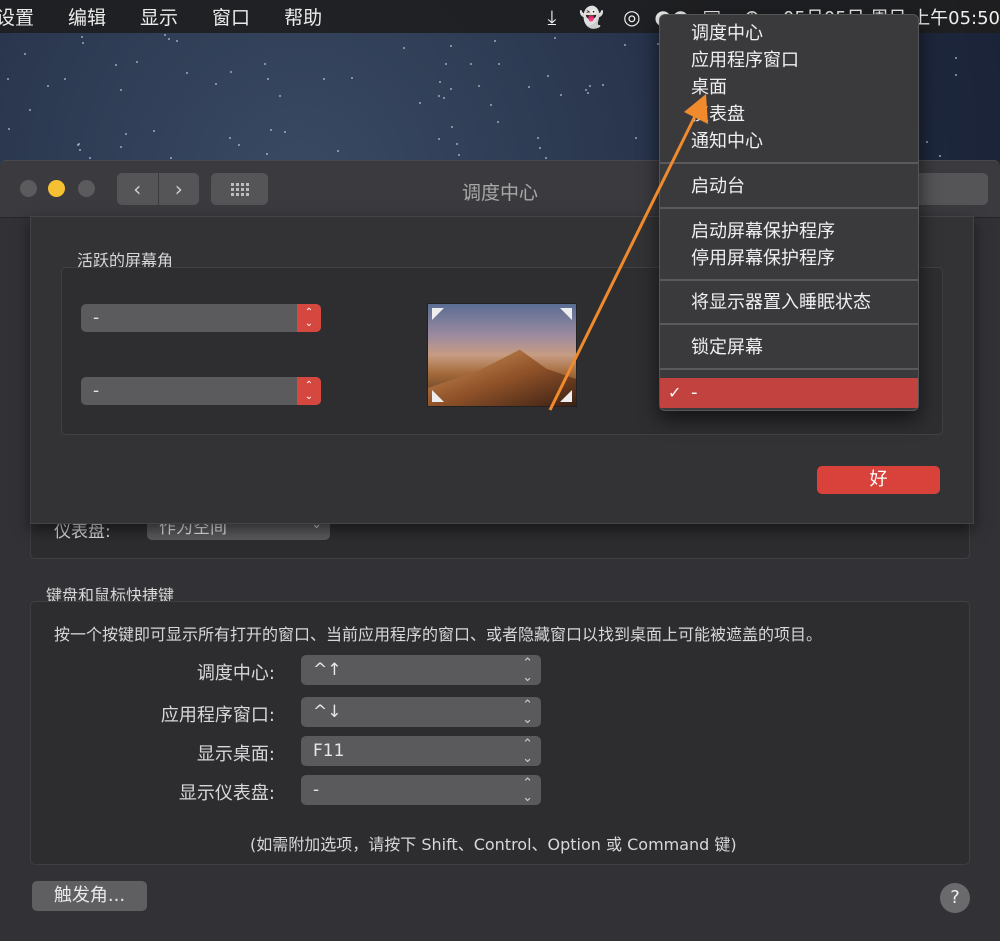 Image resolution: width=1000 pixels, height=941 pixels. I want to click on annotation-arrow, so click(628, 252).